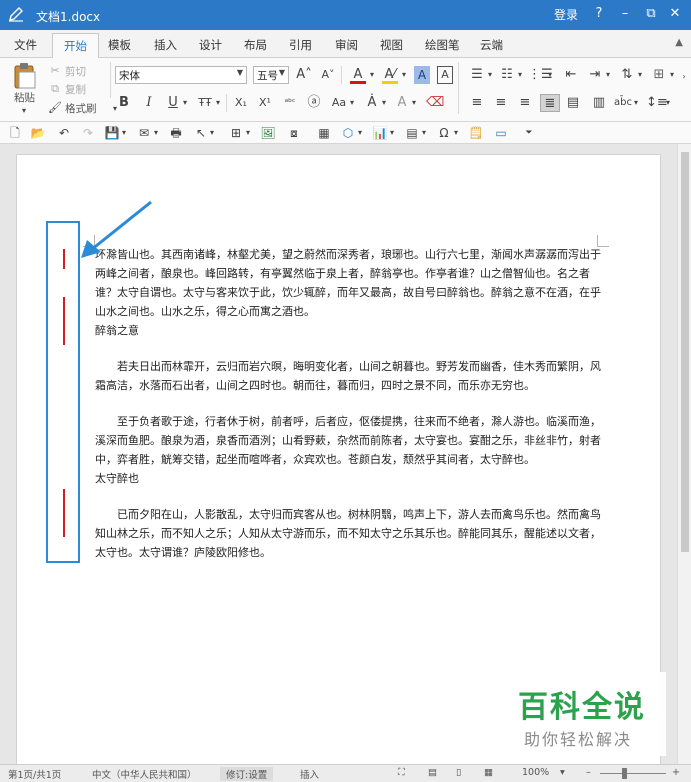 This screenshot has width=691, height=782. I want to click on close-button: ✕, so click(675, 14).